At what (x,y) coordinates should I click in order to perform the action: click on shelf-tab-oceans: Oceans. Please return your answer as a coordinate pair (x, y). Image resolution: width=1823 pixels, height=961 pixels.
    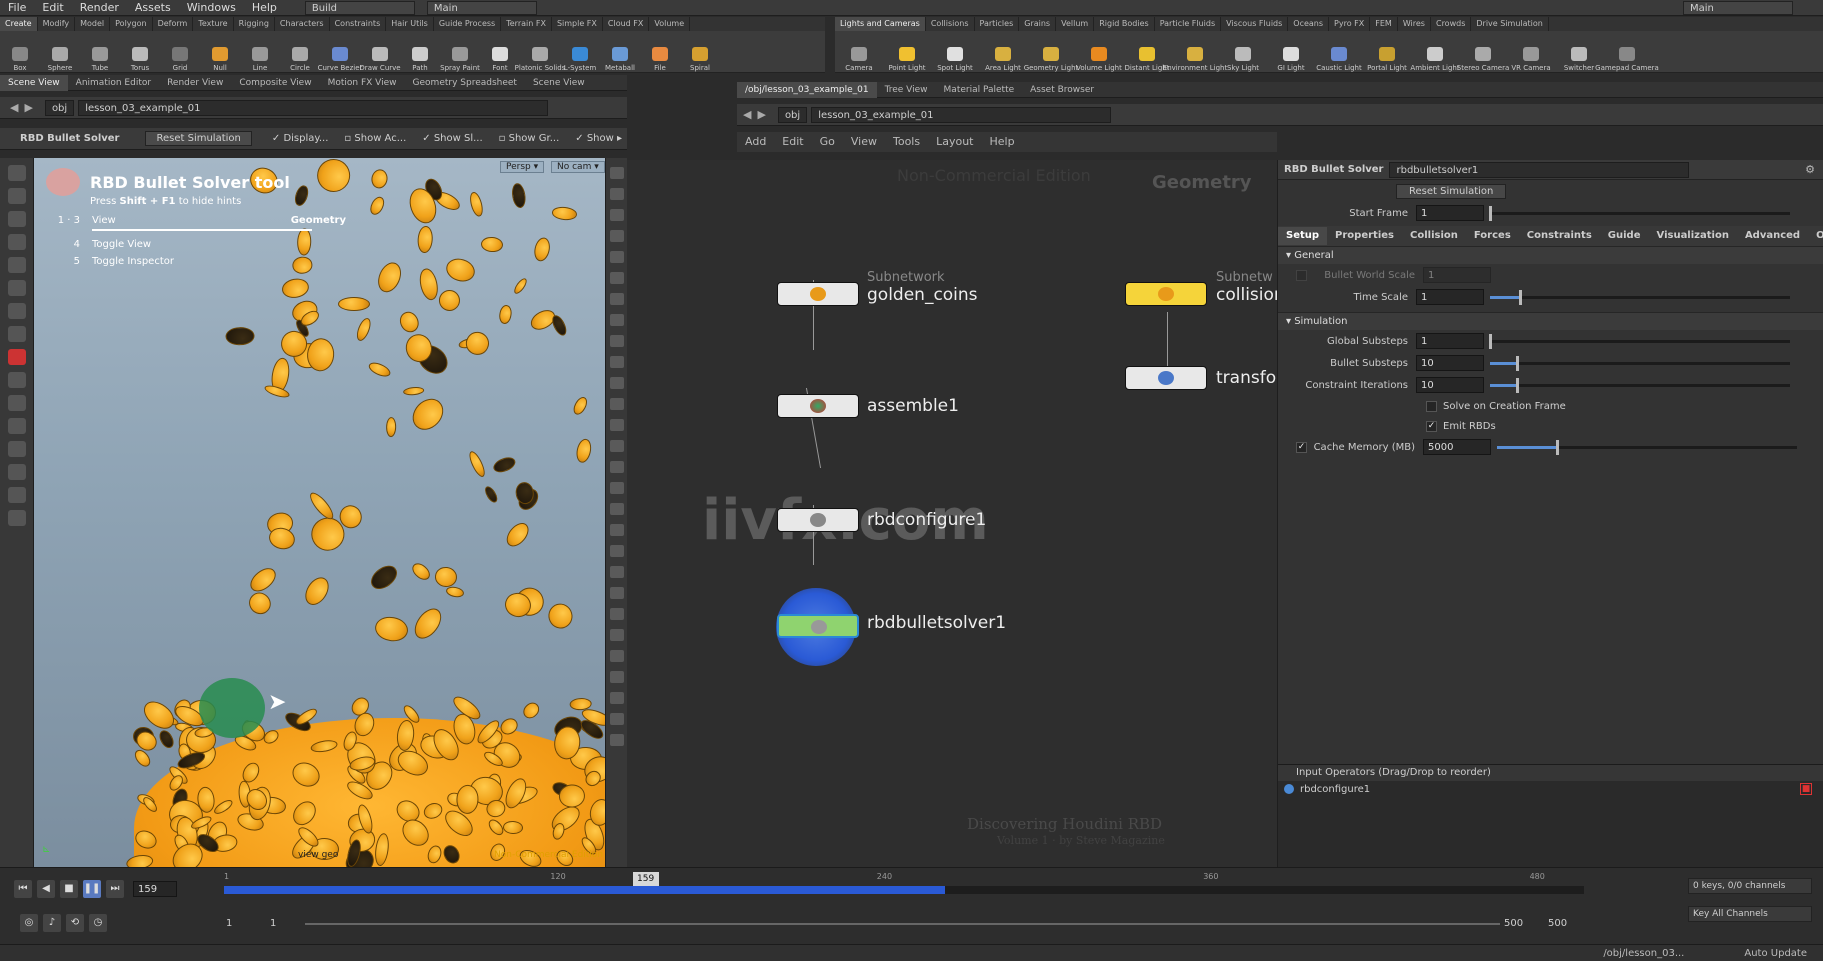
    Looking at the image, I should click on (1309, 24).